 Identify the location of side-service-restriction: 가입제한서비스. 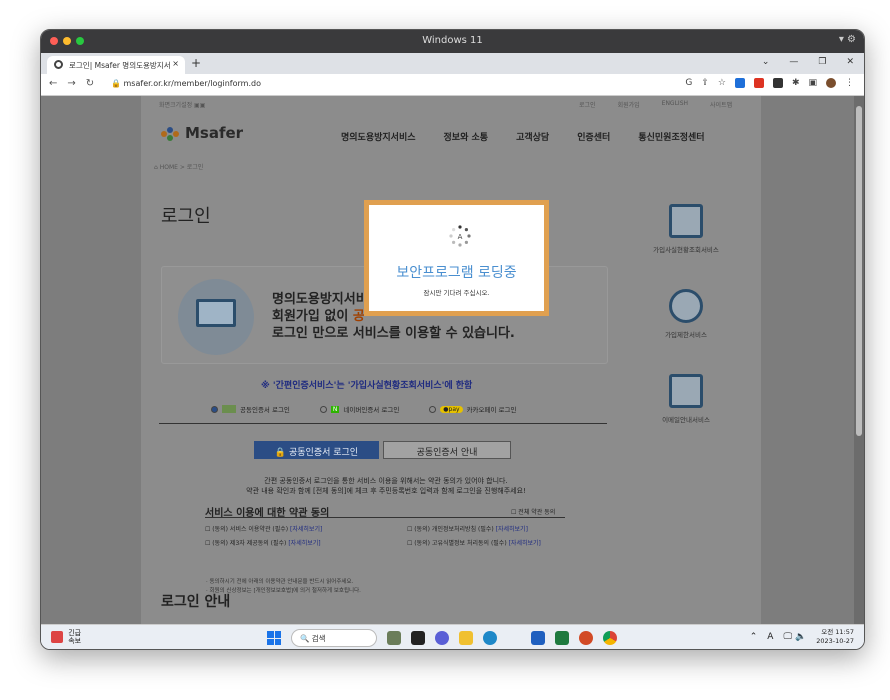
(686, 314).